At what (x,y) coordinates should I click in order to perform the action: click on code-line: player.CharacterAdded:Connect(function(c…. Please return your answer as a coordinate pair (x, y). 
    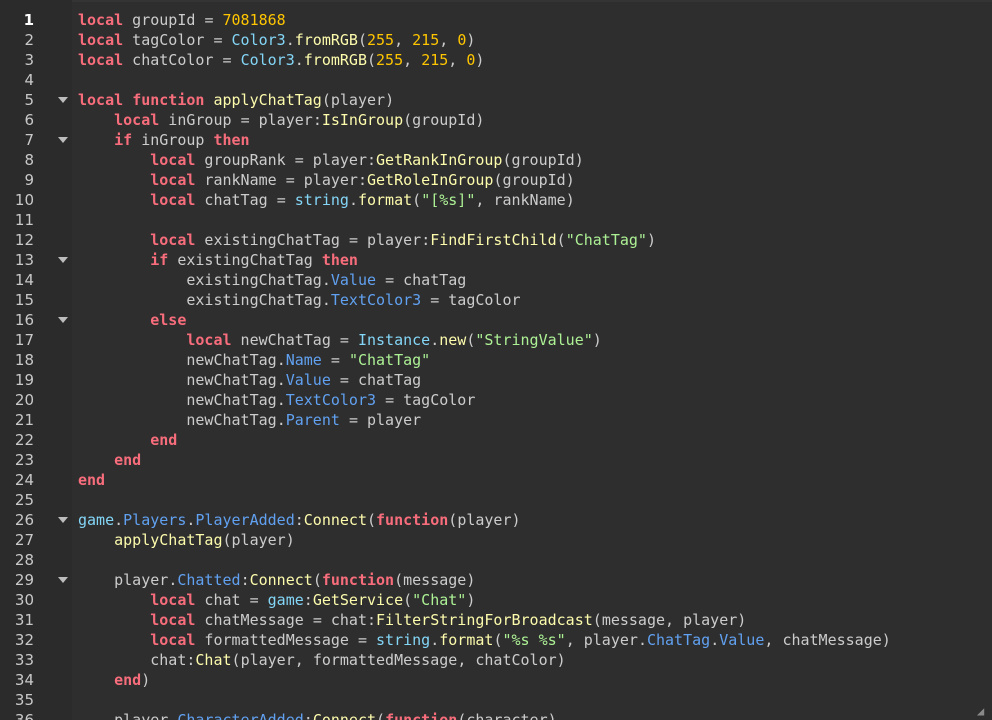
    Looking at the image, I should click on (534, 715).